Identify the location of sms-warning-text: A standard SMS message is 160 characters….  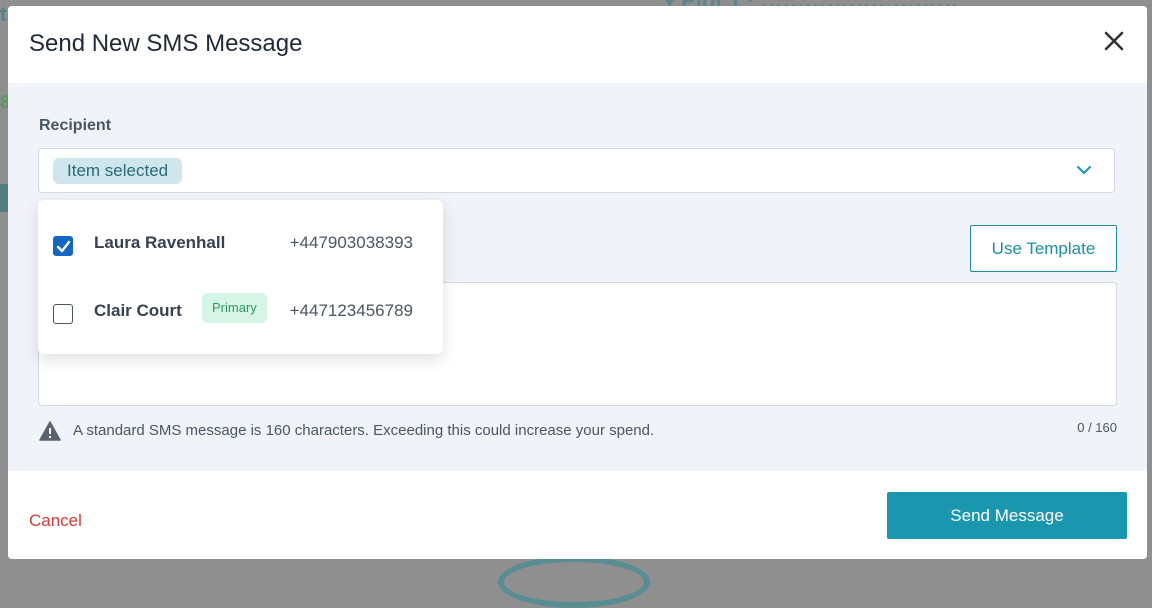
(364, 430).